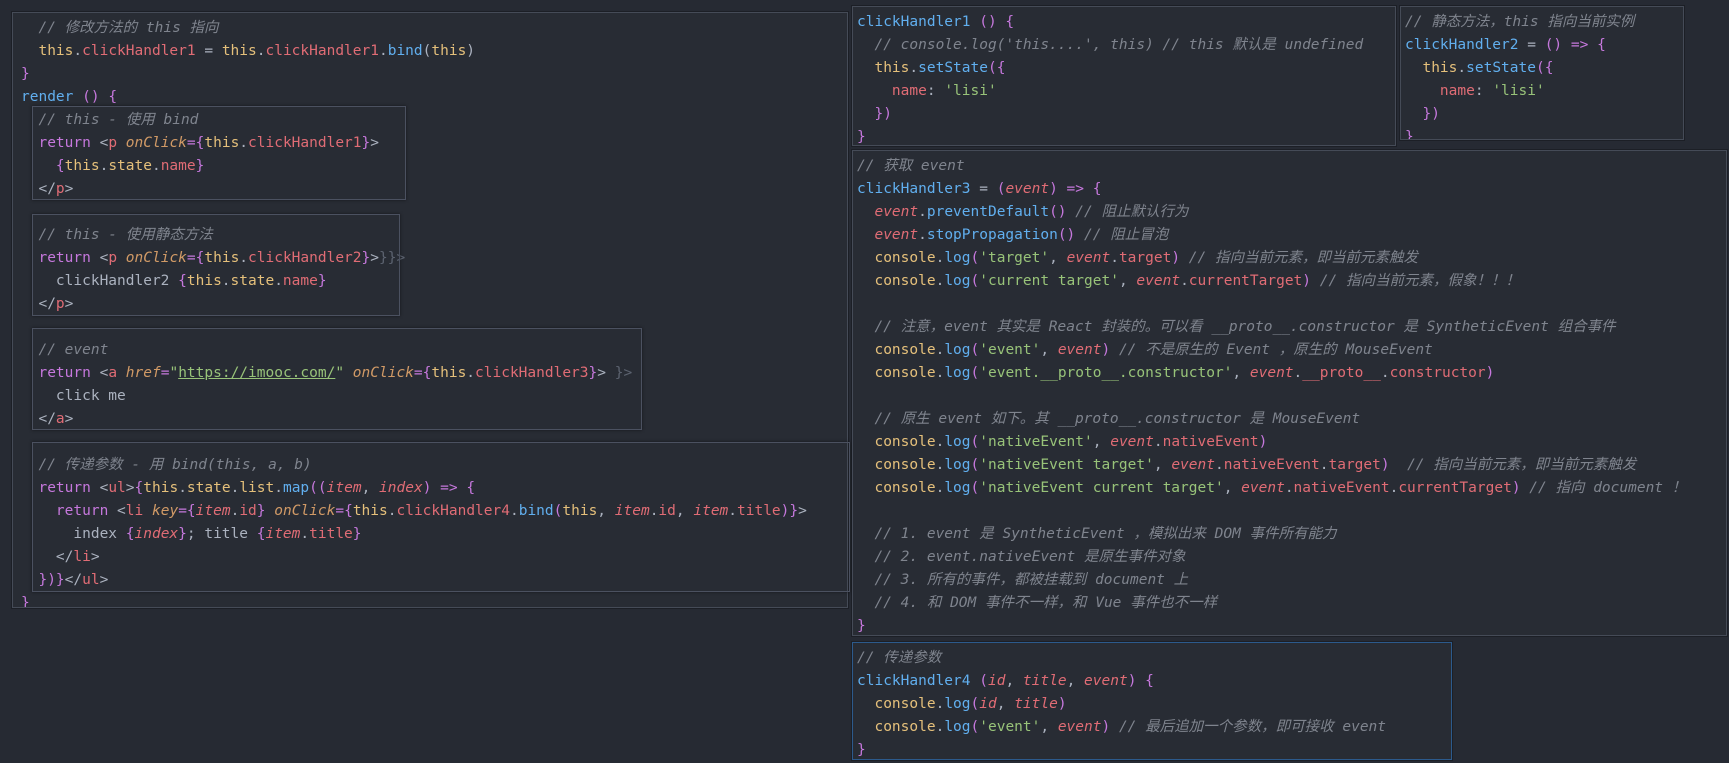 The height and width of the screenshot is (763, 1729). I want to click on code-line: // 传递参数 - 用 bind(this, a, b), so click(430, 465).